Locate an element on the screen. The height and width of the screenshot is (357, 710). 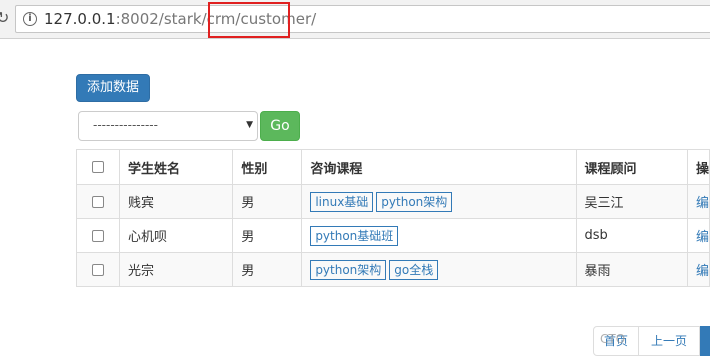
previous-page-button: 上一页 is located at coordinates (669, 341).